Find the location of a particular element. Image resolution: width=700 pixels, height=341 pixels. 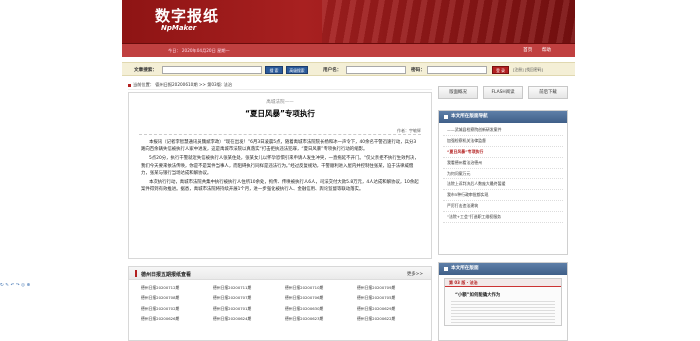

nav-item: 为何问案万元 is located at coordinates (503, 174).